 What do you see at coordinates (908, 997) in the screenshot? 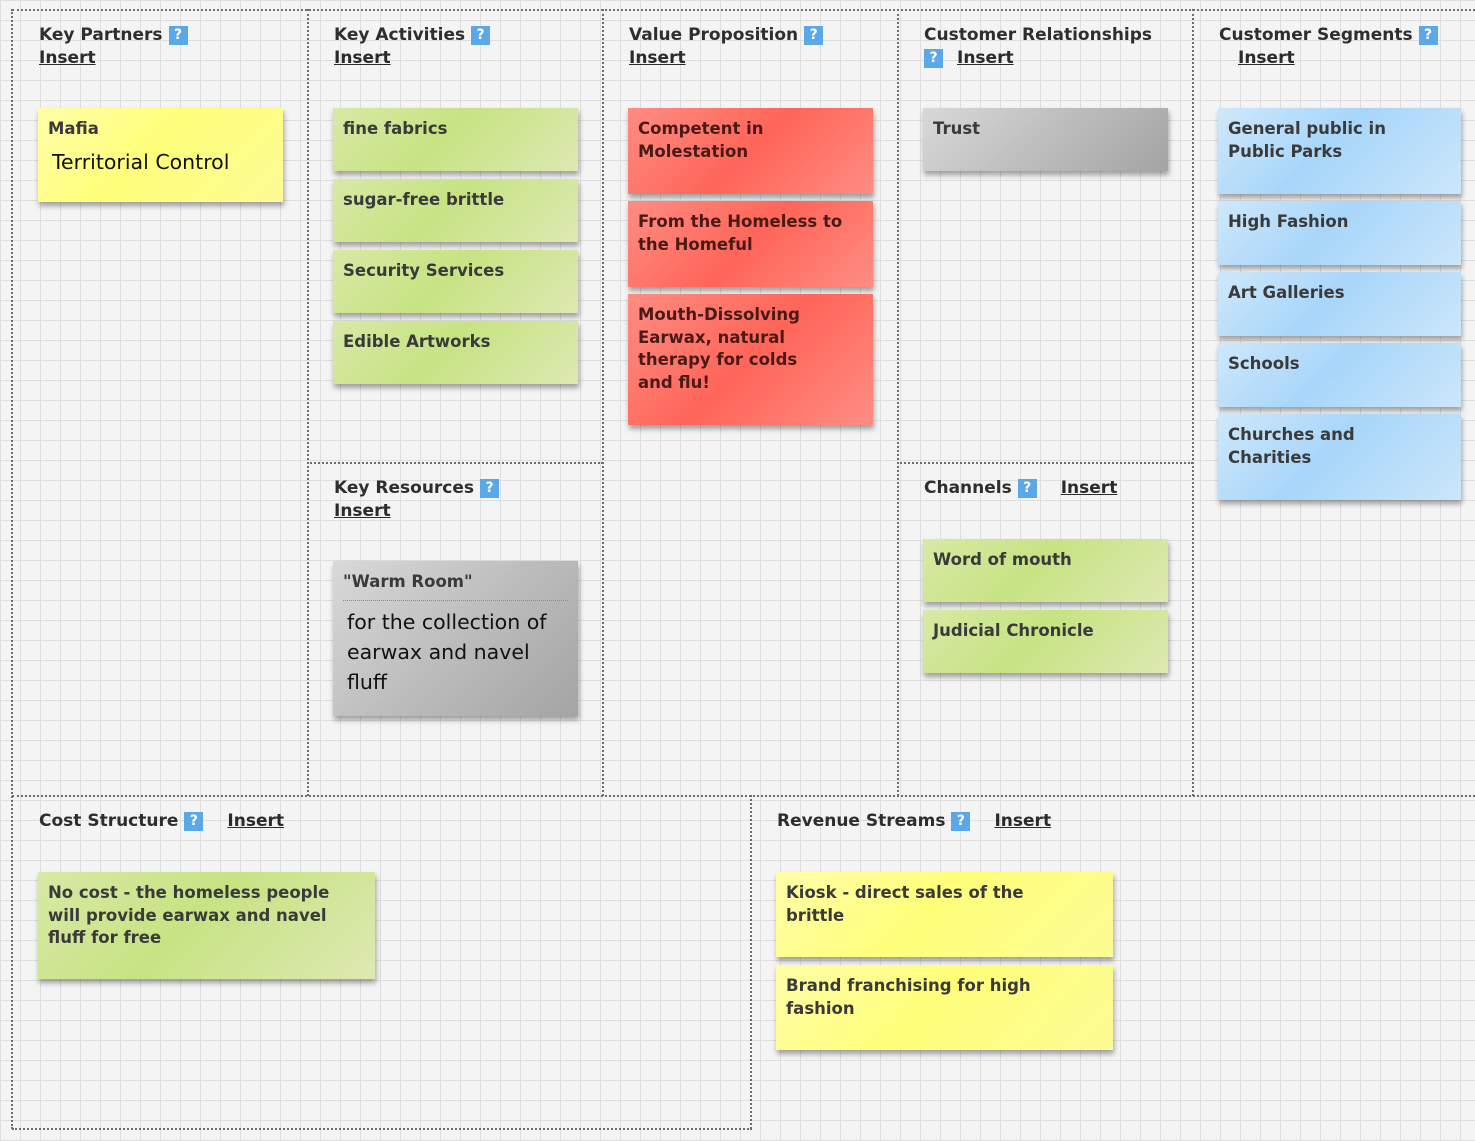
I see `note-title: Brand franchising for high fashion` at bounding box center [908, 997].